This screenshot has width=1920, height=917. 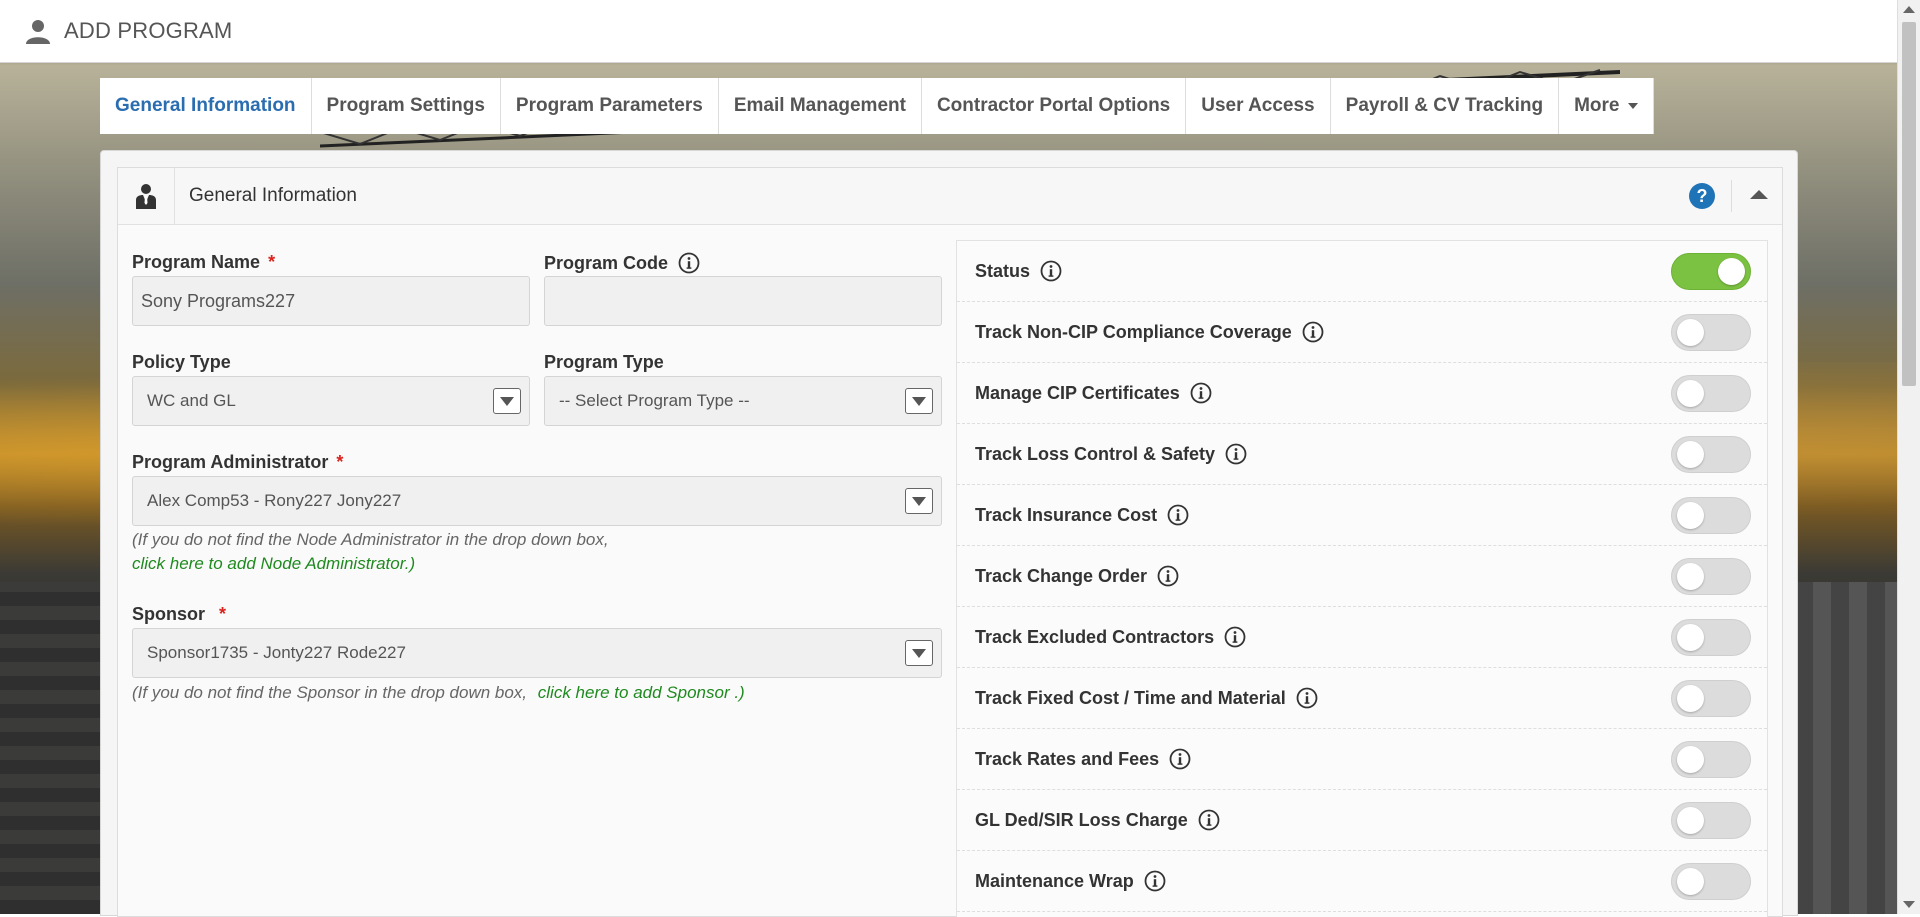 What do you see at coordinates (148, 30) in the screenshot?
I see `page-title: ADD PROGRAM` at bounding box center [148, 30].